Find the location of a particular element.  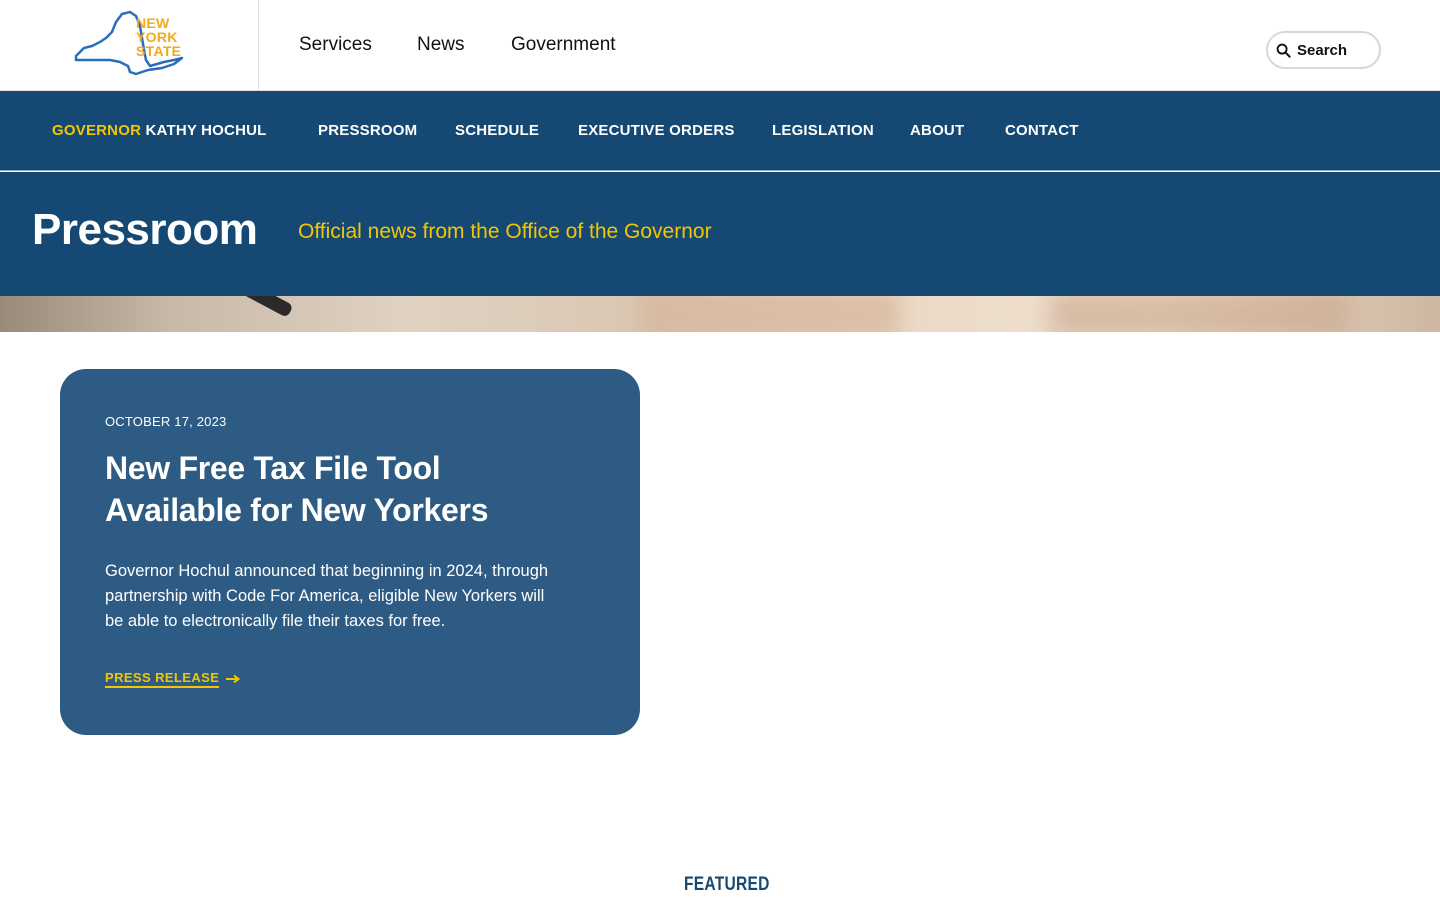

news-title-line-1: New Free Tax File Tool is located at coordinates (273, 468).